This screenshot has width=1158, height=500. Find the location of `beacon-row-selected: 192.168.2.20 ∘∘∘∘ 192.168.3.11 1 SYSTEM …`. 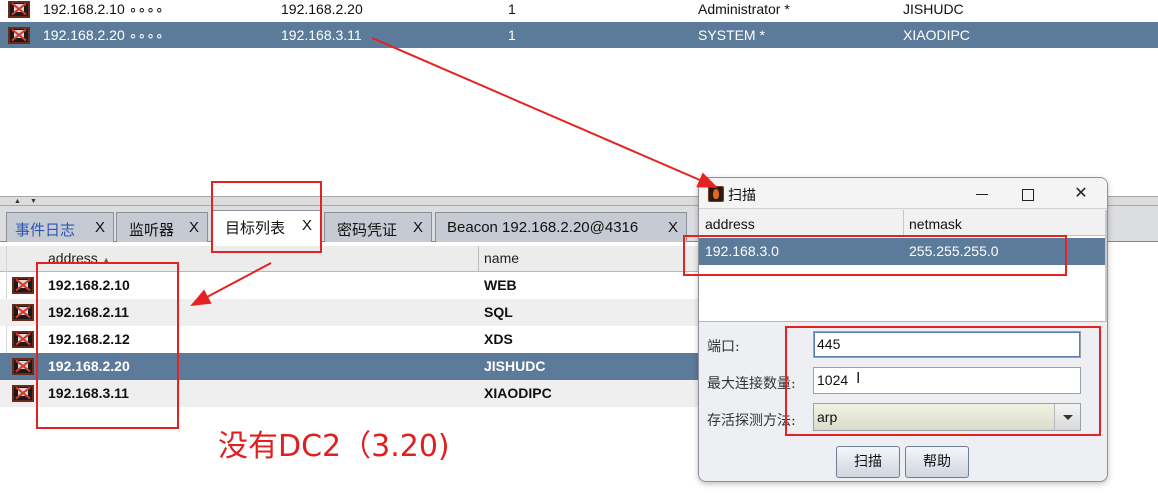

beacon-row-selected: 192.168.2.20 ∘∘∘∘ 192.168.3.11 1 SYSTEM … is located at coordinates (579, 35).